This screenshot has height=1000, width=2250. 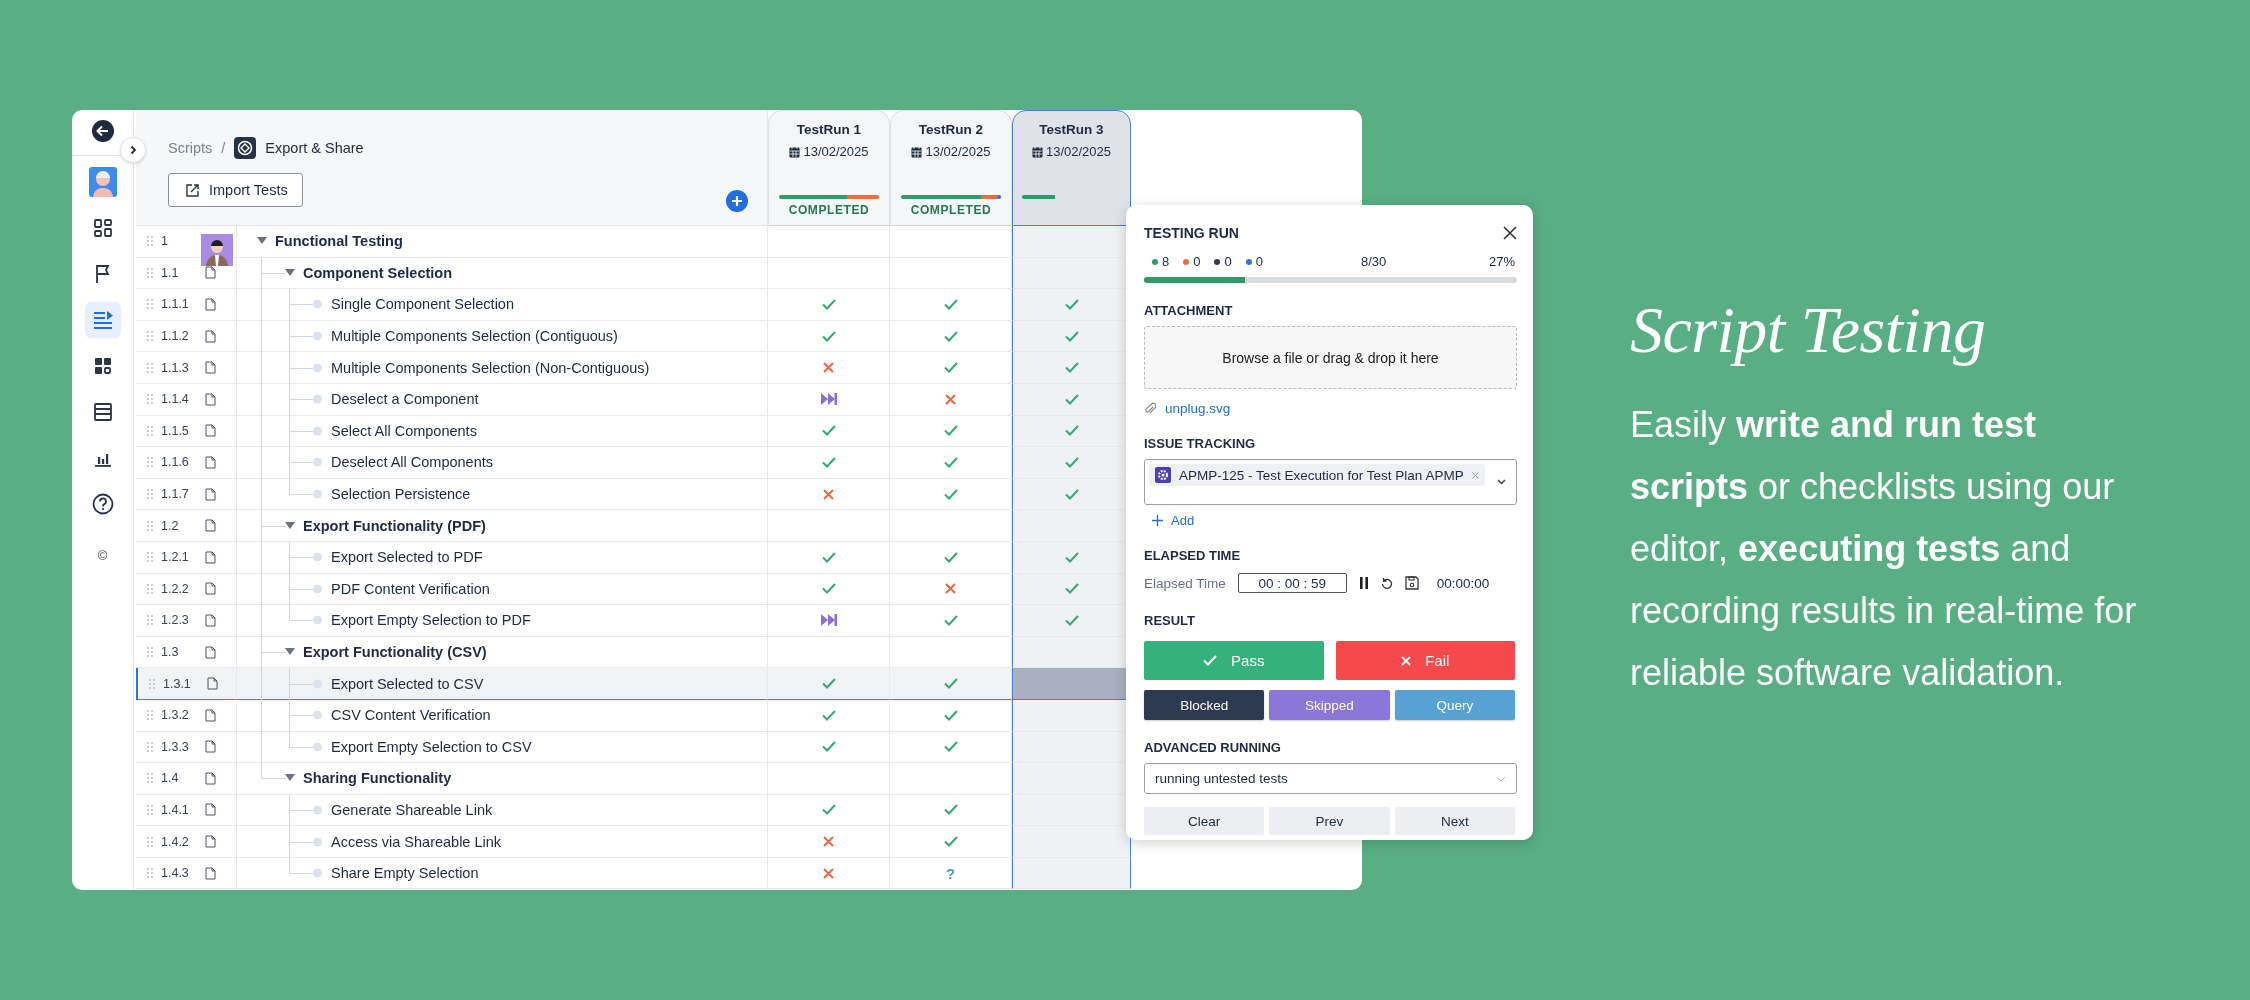 What do you see at coordinates (190, 148) in the screenshot?
I see `breadcrumb-link: Scripts` at bounding box center [190, 148].